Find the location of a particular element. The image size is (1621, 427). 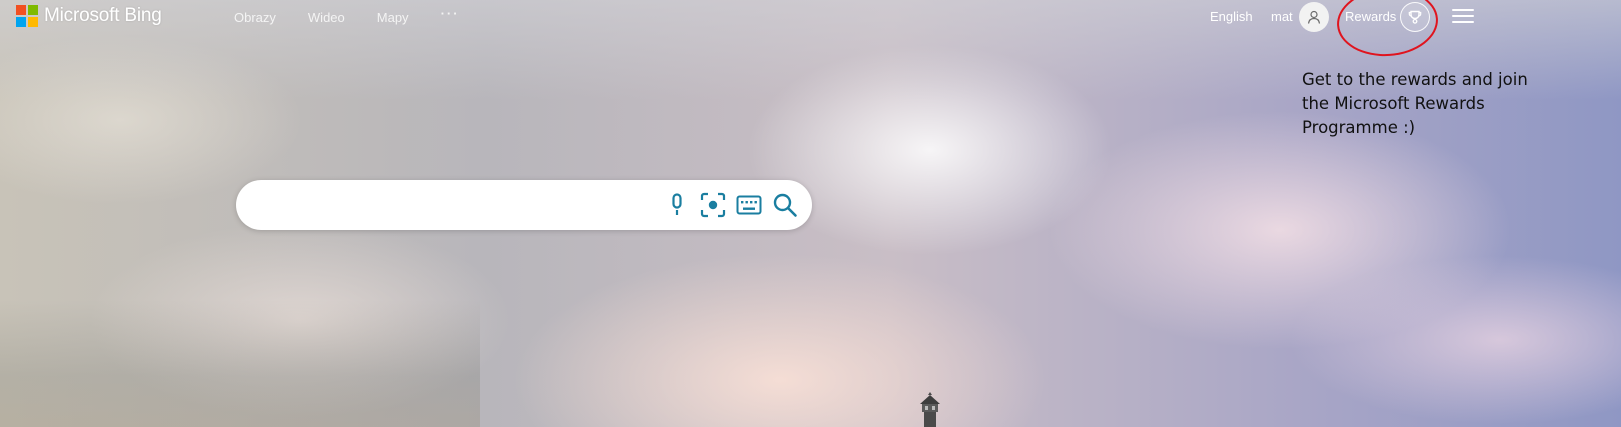

bing-logo: Microsoft Bing is located at coordinates (89, 16).